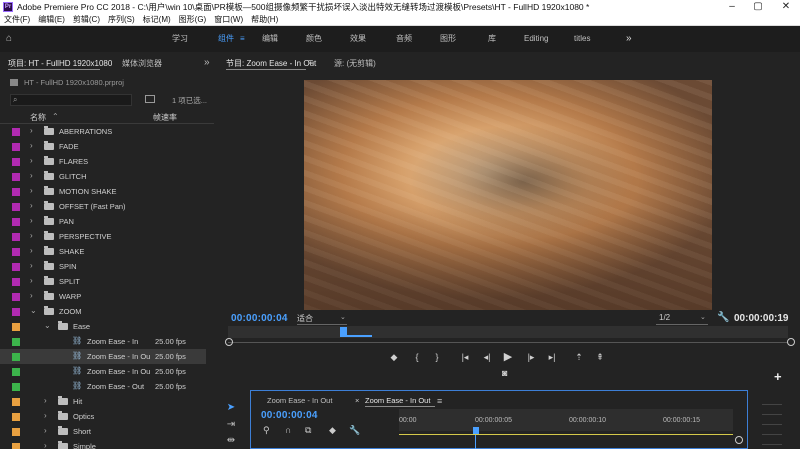 The height and width of the screenshot is (449, 800). I want to click on zoom-handle-right, so click(791, 342).